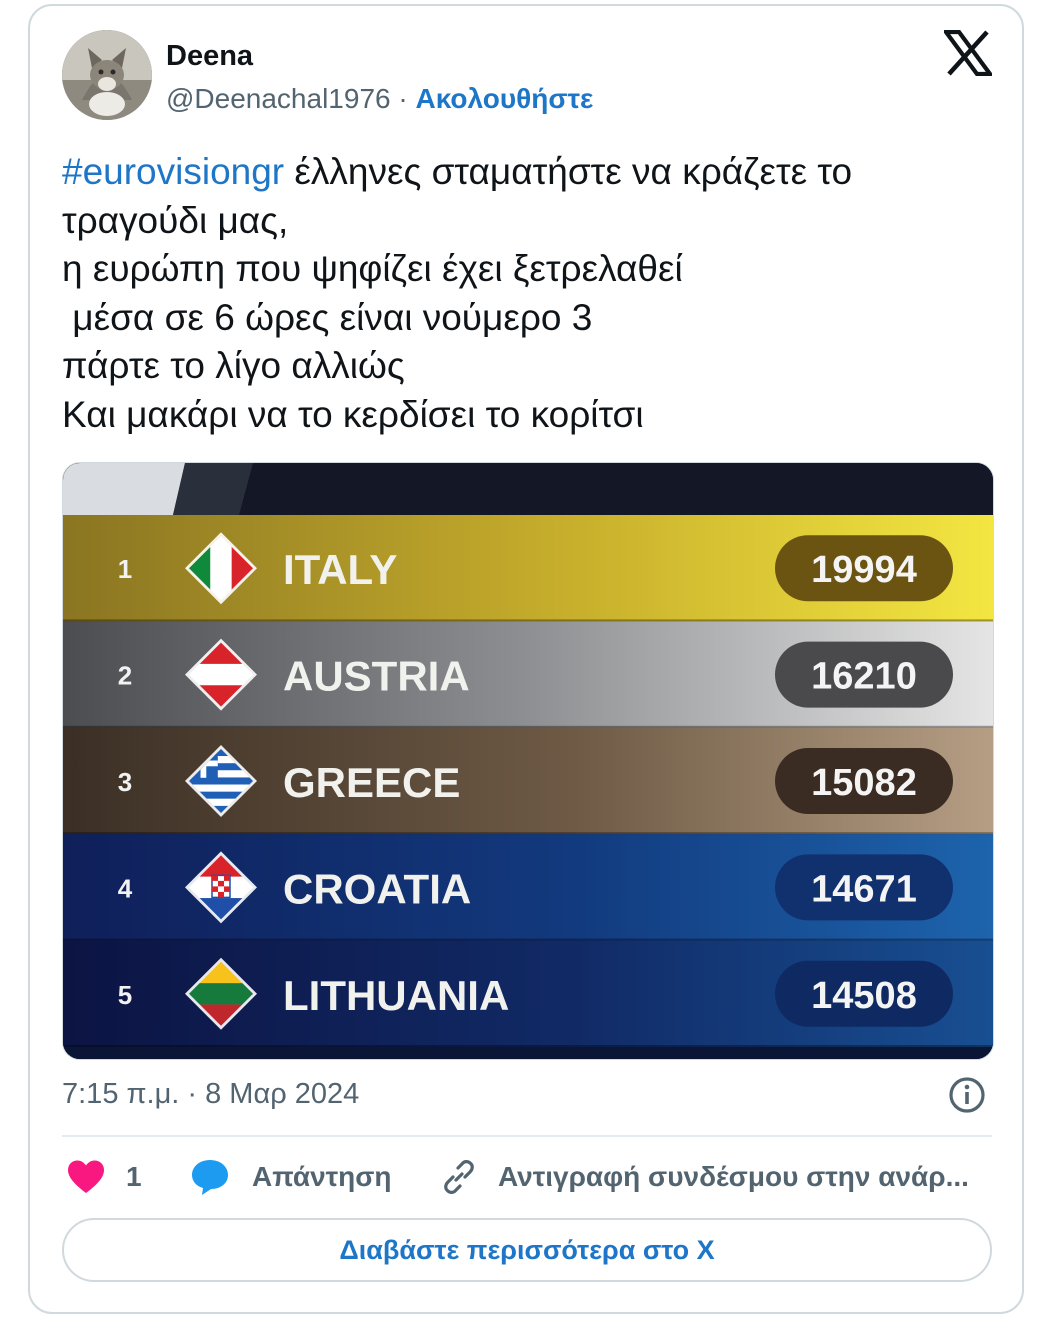  Describe the element at coordinates (528, 887) in the screenshot. I see `ranking-row: 4 CROATIA 14671` at that location.